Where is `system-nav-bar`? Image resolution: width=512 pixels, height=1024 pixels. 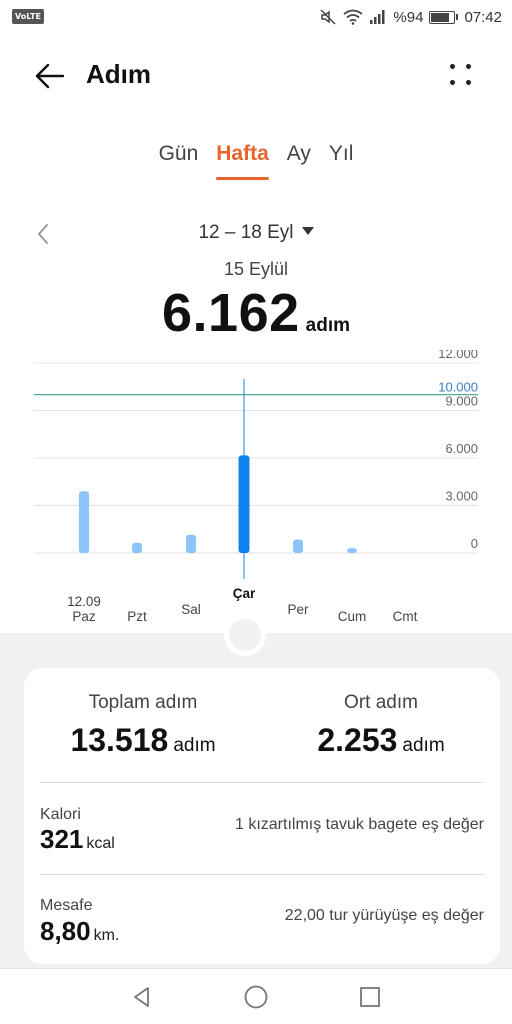
system-nav-bar is located at coordinates (256, 996).